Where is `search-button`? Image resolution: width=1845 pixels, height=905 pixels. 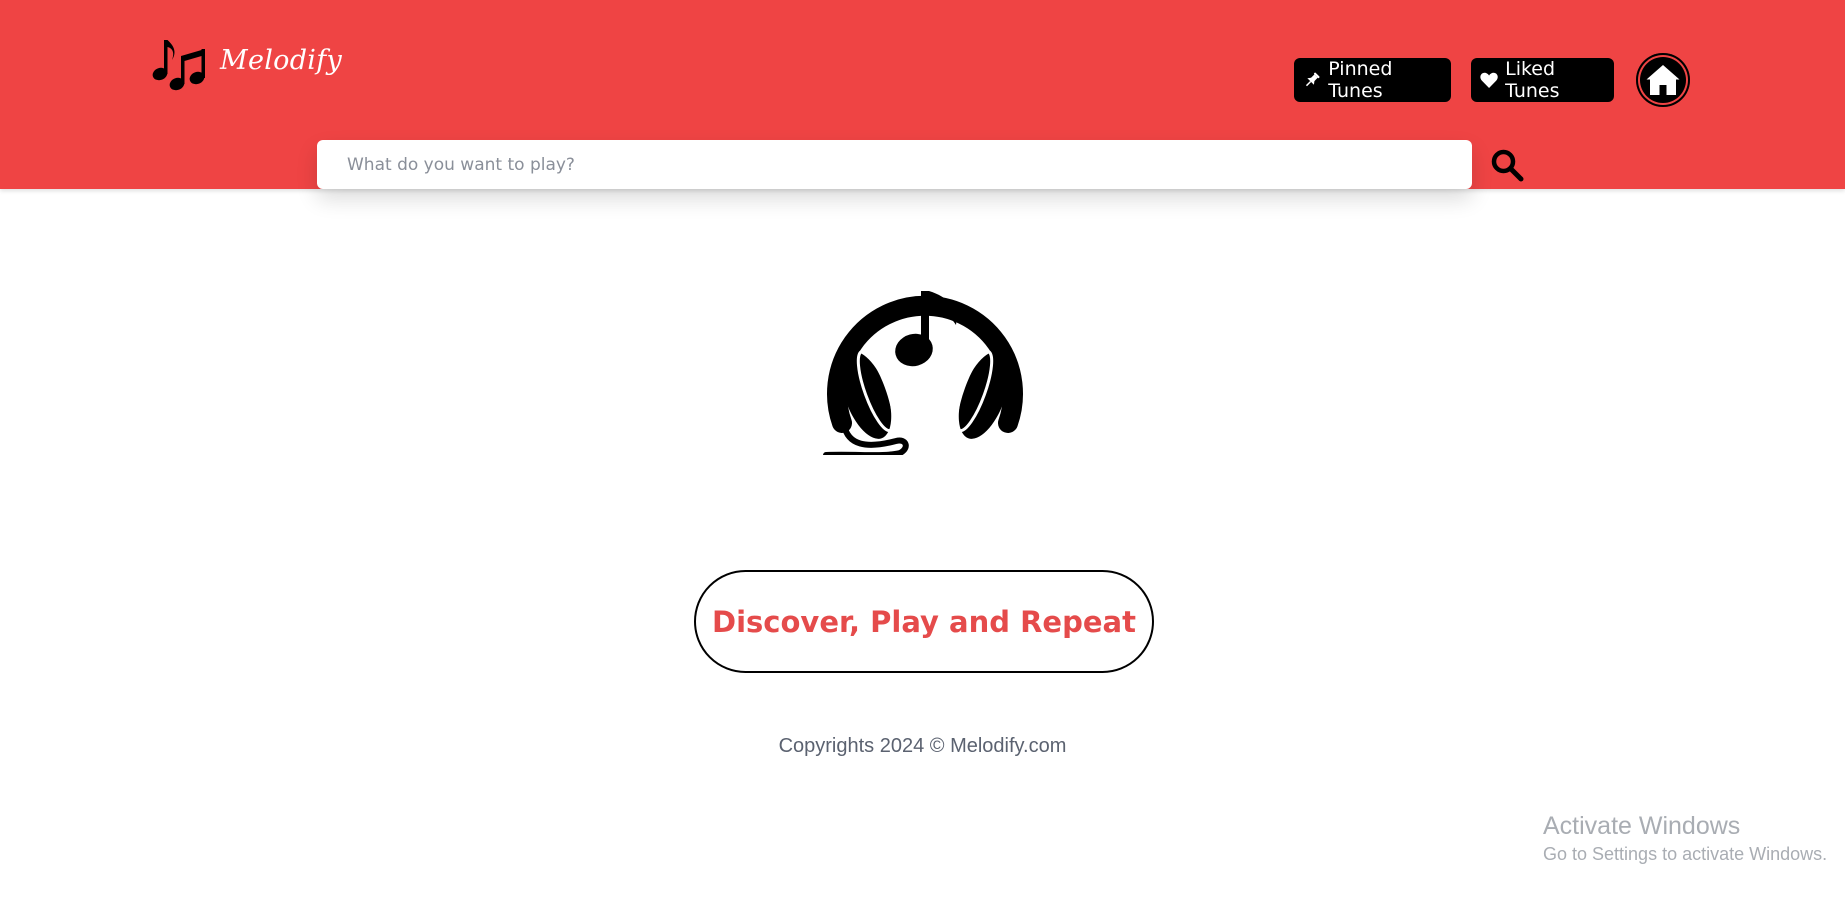
search-button is located at coordinates (1507, 165).